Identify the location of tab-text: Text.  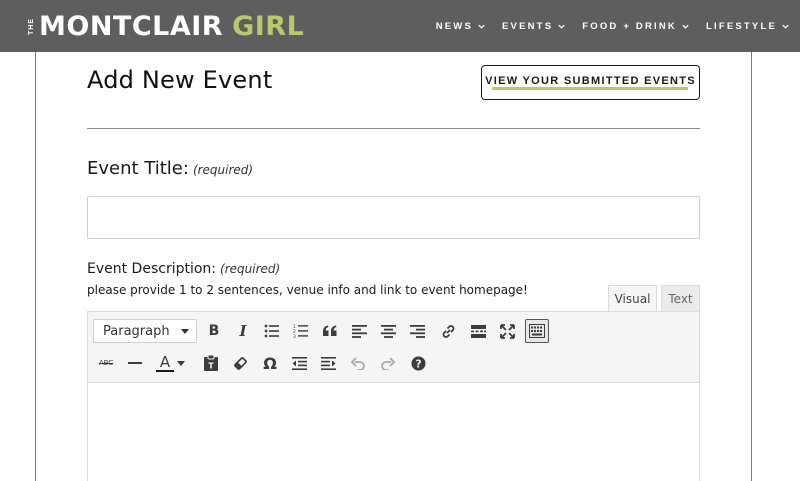
(680, 298).